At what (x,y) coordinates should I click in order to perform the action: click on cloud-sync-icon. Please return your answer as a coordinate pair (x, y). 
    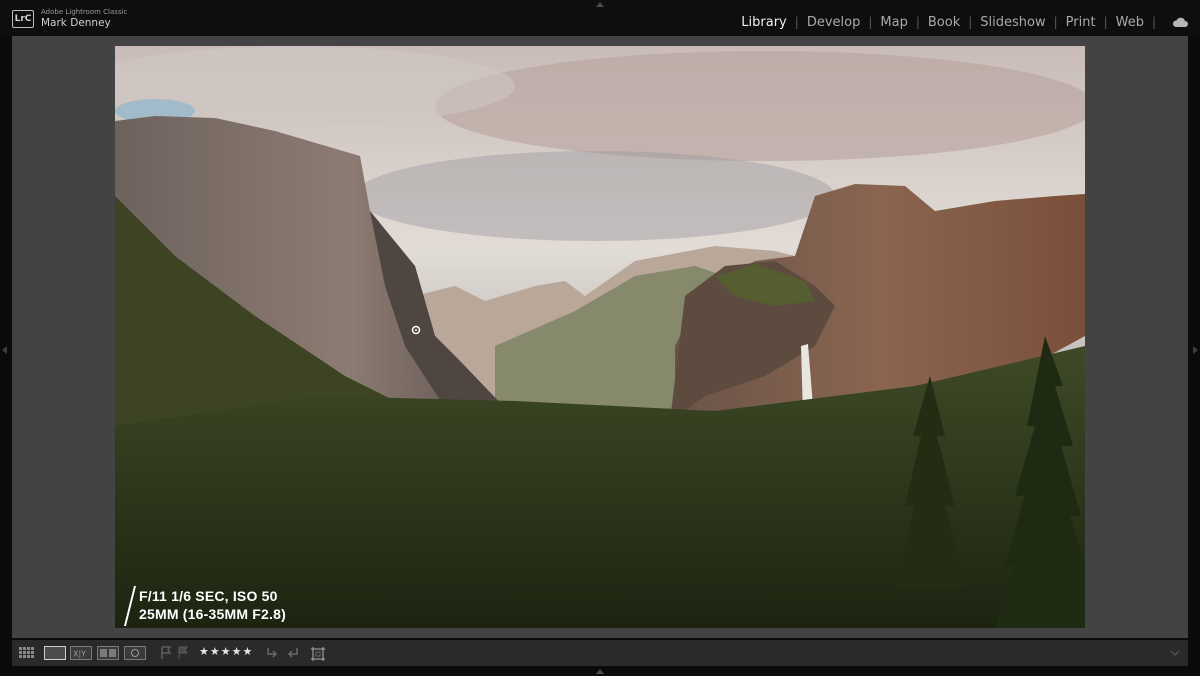
    Looking at the image, I should click on (1180, 22).